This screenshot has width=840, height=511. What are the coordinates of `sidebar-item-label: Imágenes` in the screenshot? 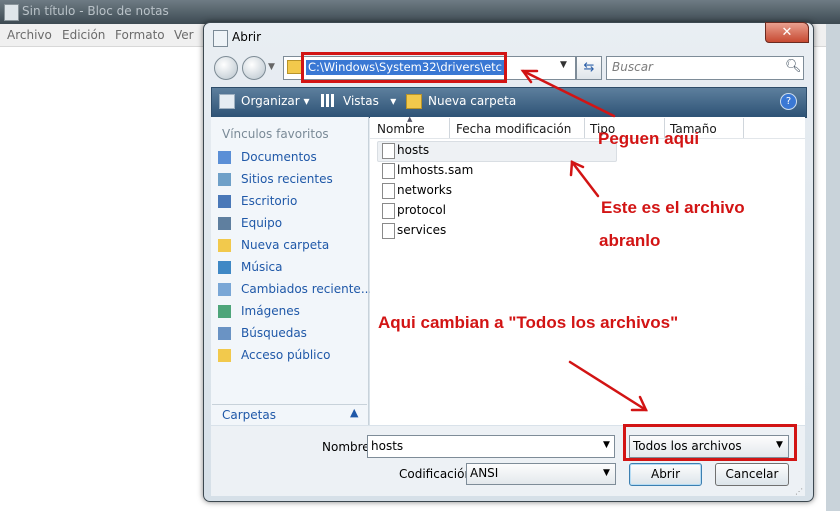 It's located at (270, 311).